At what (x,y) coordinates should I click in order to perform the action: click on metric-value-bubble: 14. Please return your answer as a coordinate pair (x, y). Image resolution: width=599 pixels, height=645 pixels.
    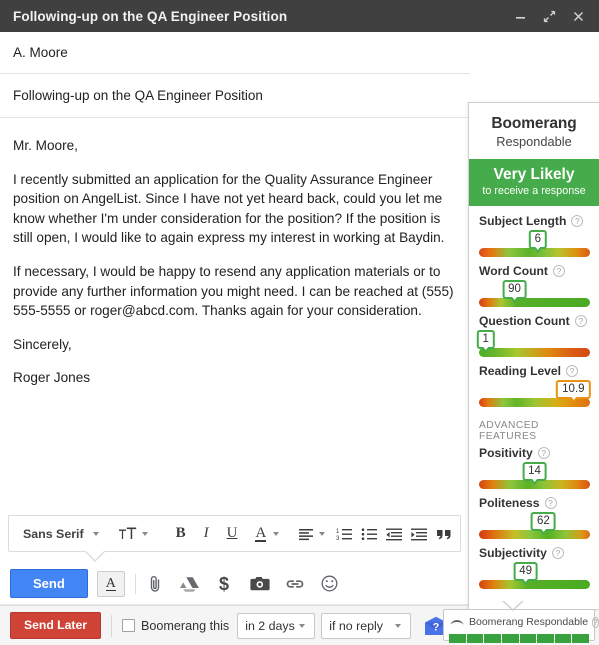
    Looking at the image, I should click on (534, 471).